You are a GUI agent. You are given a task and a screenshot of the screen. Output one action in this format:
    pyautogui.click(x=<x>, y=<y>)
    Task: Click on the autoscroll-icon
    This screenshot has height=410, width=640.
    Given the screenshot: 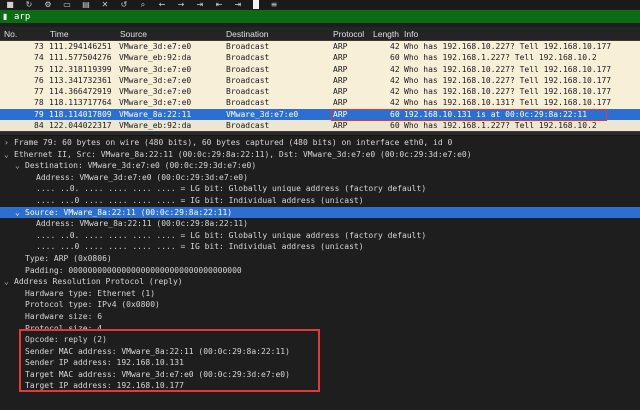 What is the action you would take?
    pyautogui.click(x=256, y=4)
    